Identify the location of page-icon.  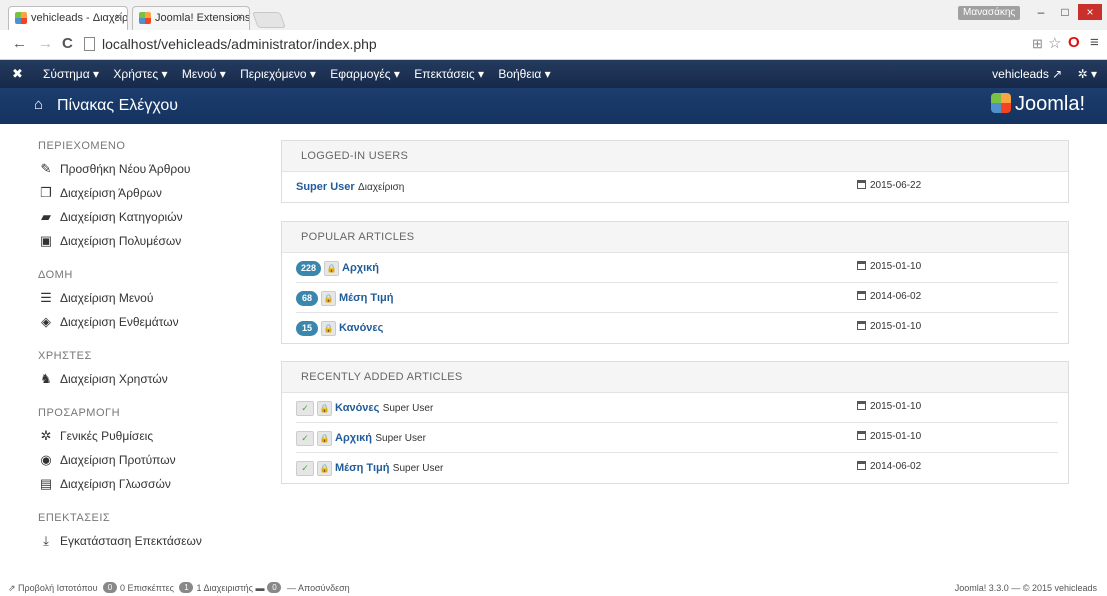
(89, 44).